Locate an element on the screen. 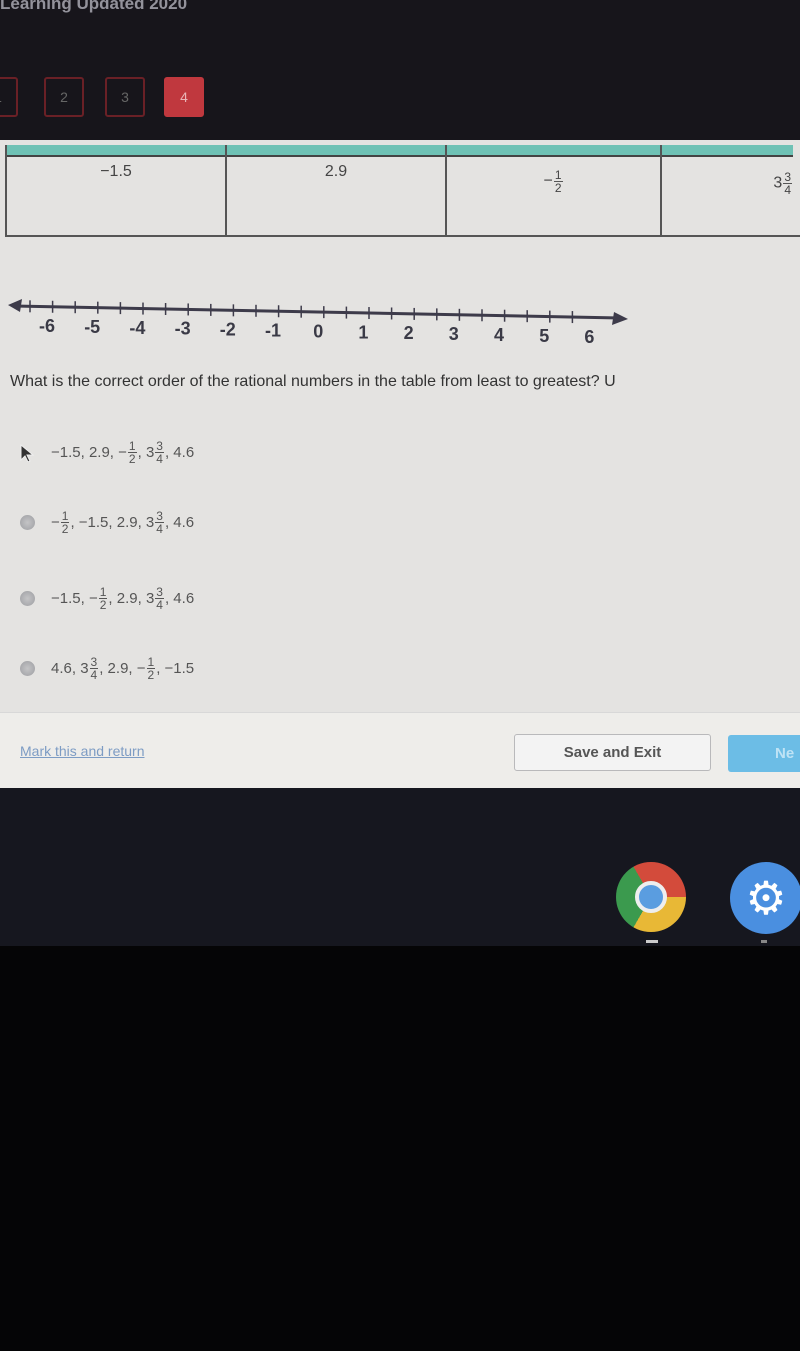 This screenshot has width=800, height=1351. answer-option-3: −1.5, −1 2, 2.9, 334, 4.6 is located at coordinates (107, 598).